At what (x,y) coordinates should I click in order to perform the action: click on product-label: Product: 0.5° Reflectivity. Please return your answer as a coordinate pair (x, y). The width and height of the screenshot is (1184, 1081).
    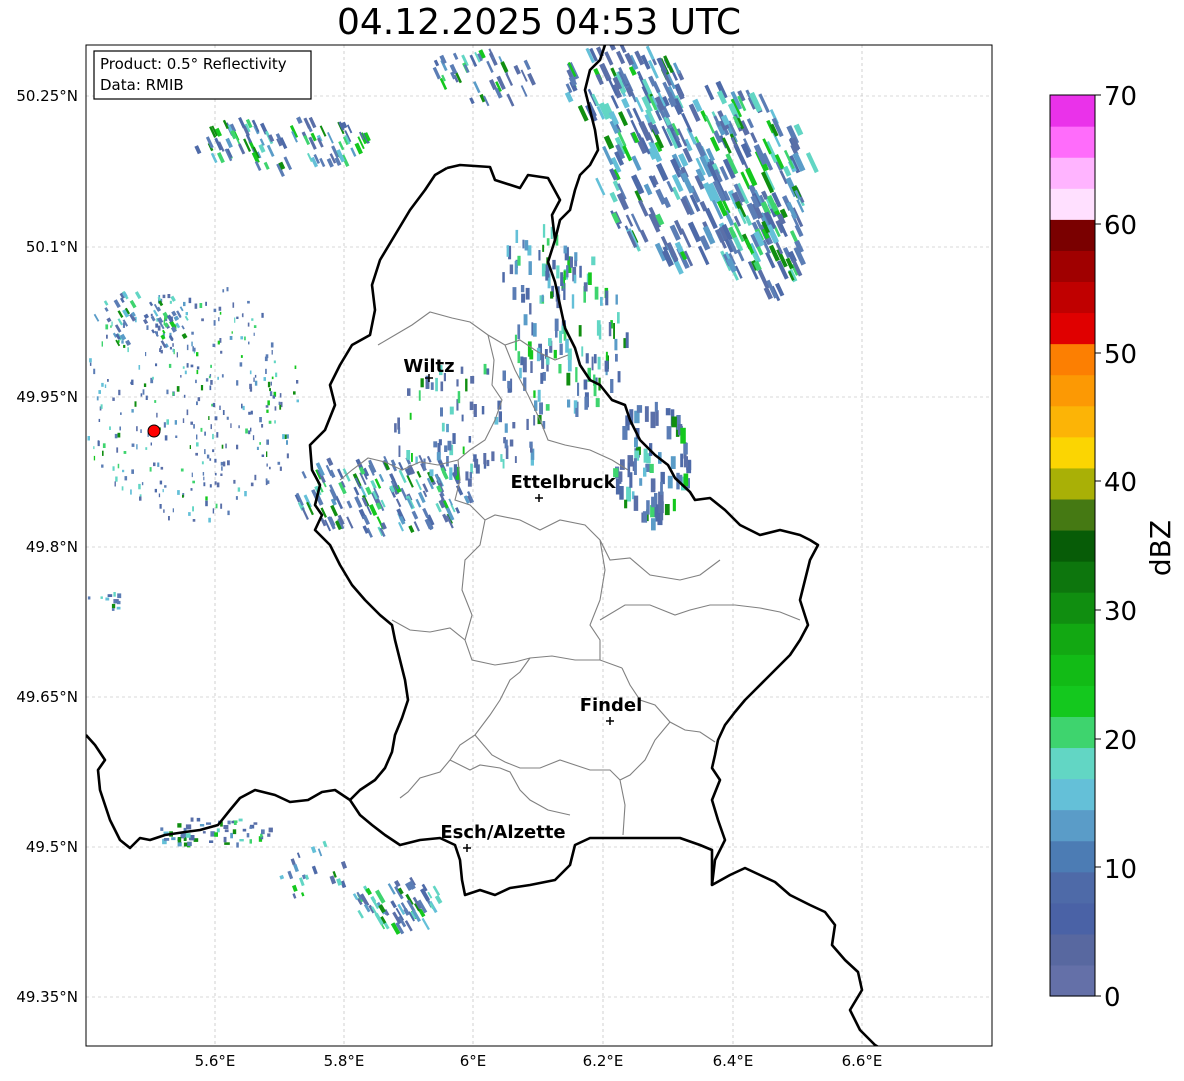
    Looking at the image, I should click on (193, 64).